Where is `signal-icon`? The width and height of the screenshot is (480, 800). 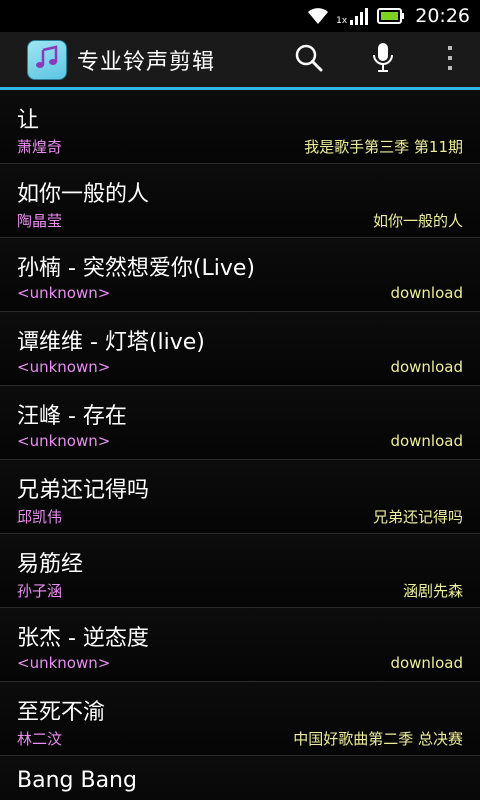
signal-icon is located at coordinates (360, 16).